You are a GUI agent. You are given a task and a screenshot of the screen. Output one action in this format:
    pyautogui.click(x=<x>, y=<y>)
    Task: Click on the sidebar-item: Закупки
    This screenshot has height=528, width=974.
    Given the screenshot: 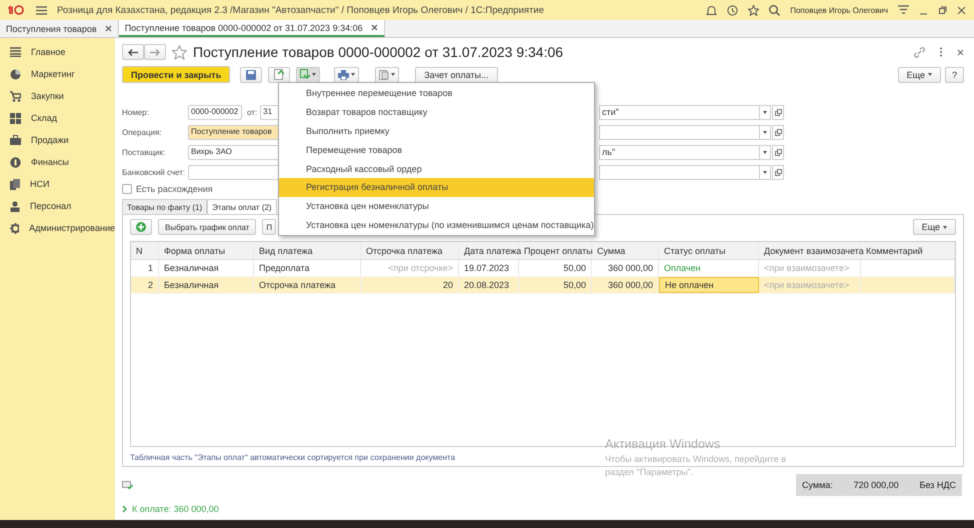 What is the action you would take?
    pyautogui.click(x=57, y=96)
    